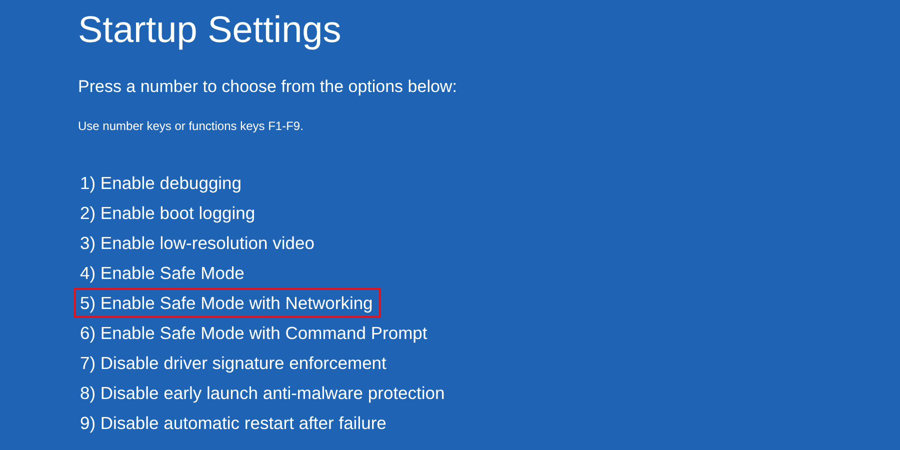  I want to click on startup-option: 8) Disable early launch anti-malware protection, so click(263, 393).